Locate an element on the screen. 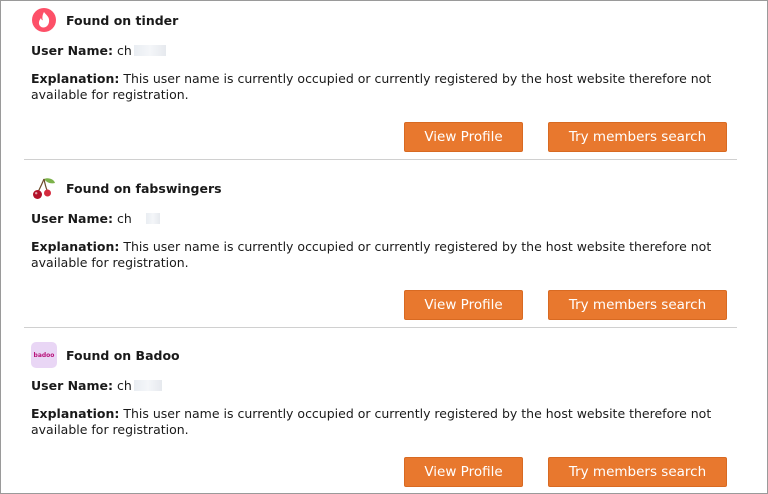 Image resolution: width=768 pixels, height=494 pixels. result-title: Found on Badoo is located at coordinates (123, 355).